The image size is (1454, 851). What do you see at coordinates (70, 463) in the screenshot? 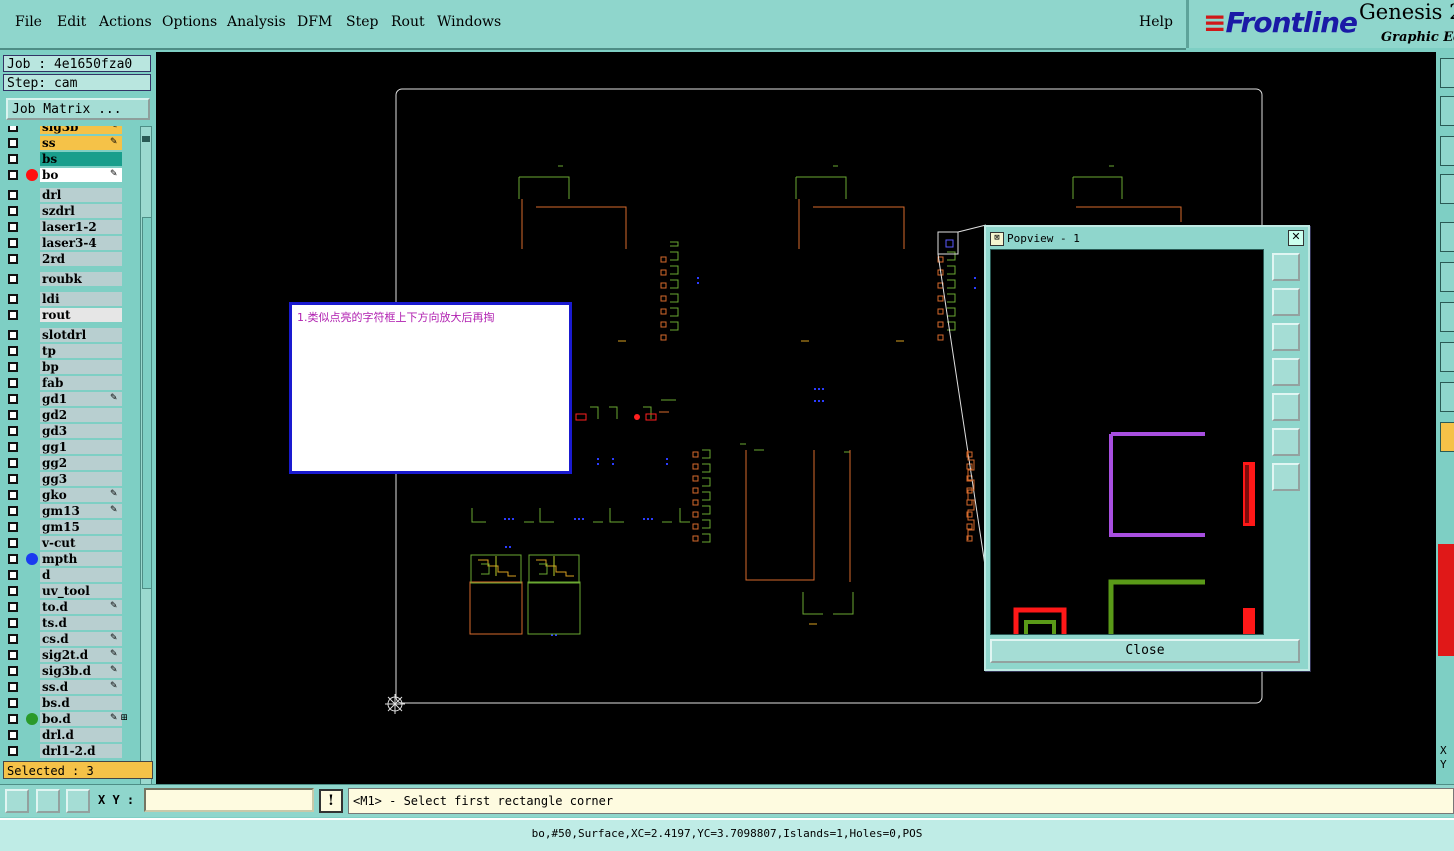
I see `layer-row: gg2` at bounding box center [70, 463].